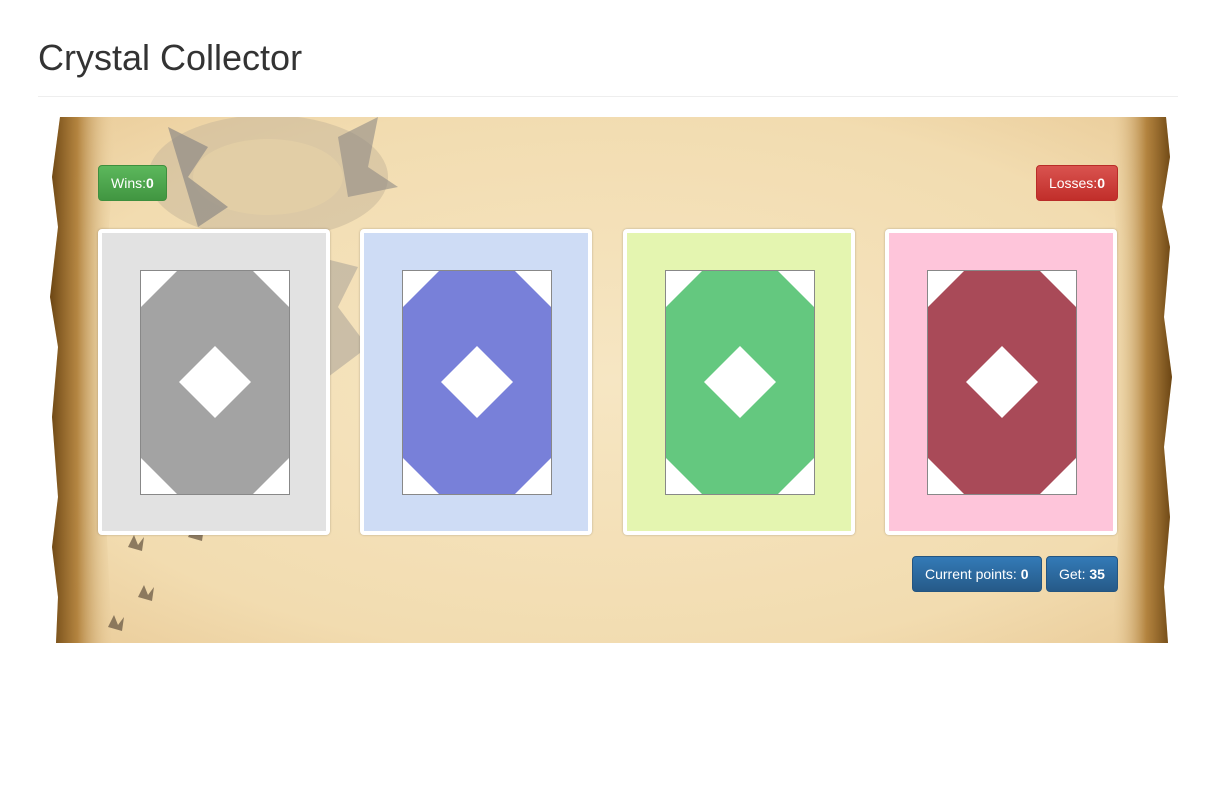 The image size is (1213, 800). I want to click on current-points-label: Current points:, so click(973, 574).